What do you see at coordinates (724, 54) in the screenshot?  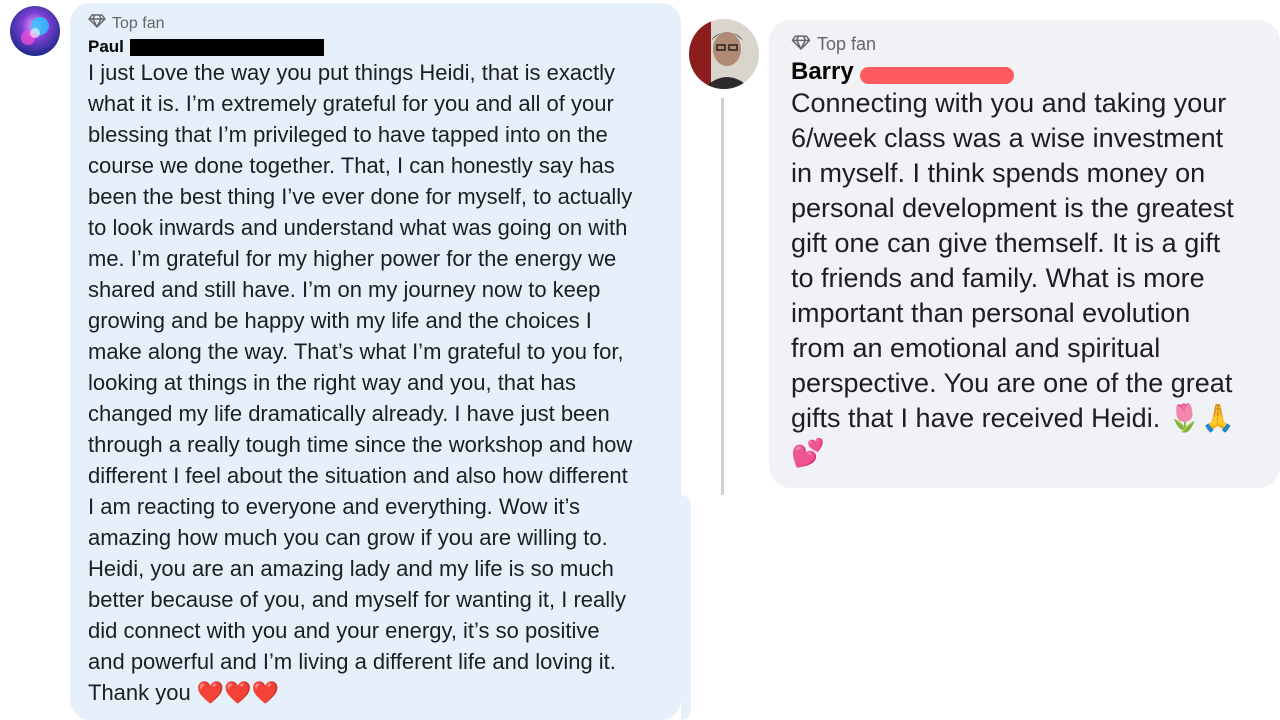 I see `avatar-barry` at bounding box center [724, 54].